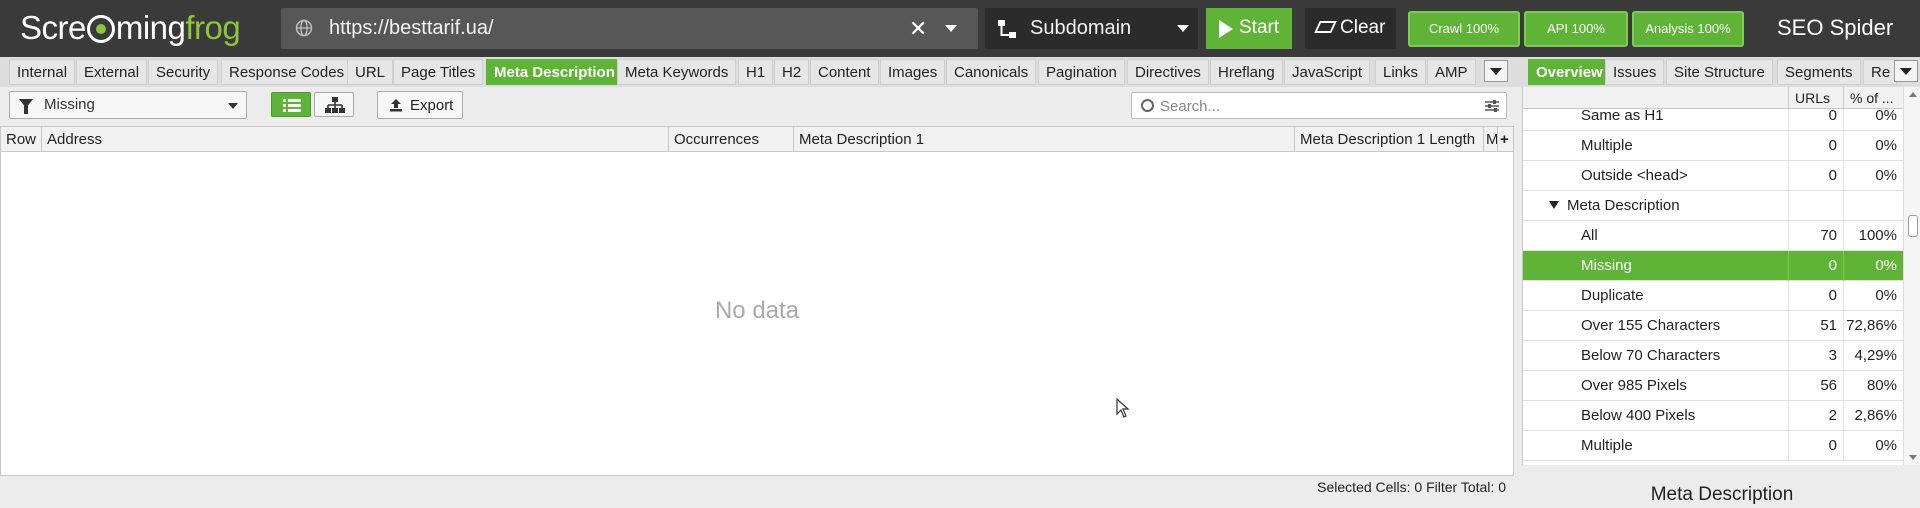 The width and height of the screenshot is (1920, 508). I want to click on start-button: Start, so click(1249, 28).